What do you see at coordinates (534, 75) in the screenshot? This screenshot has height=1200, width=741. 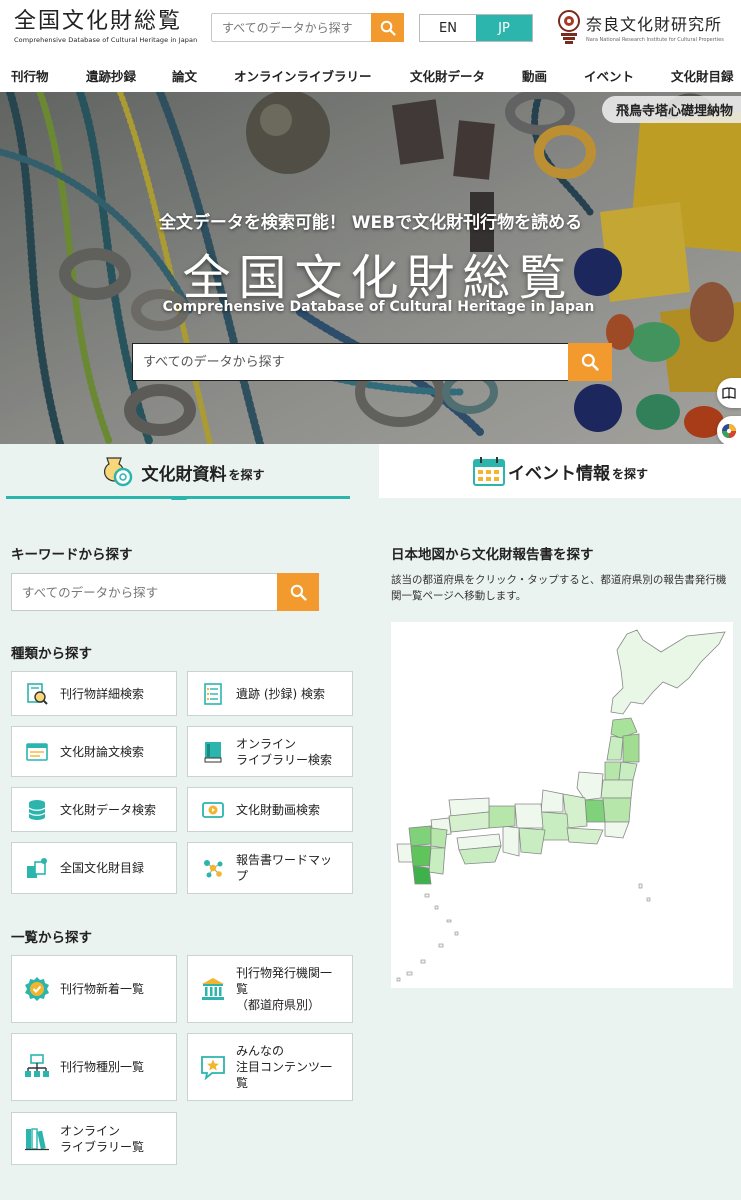 I see `nav-videos: 動画` at bounding box center [534, 75].